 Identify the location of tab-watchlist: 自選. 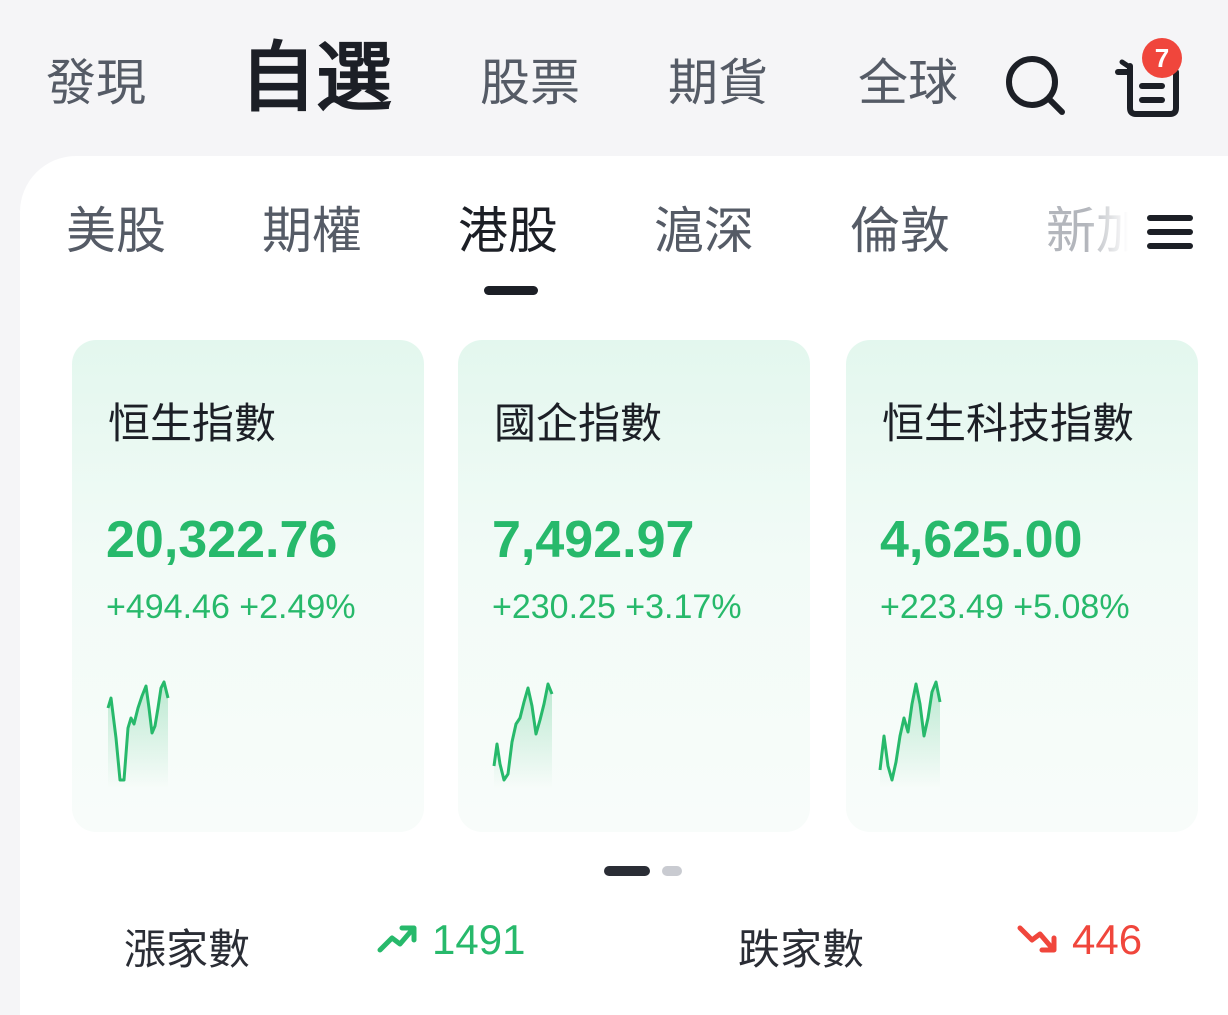
(316, 78).